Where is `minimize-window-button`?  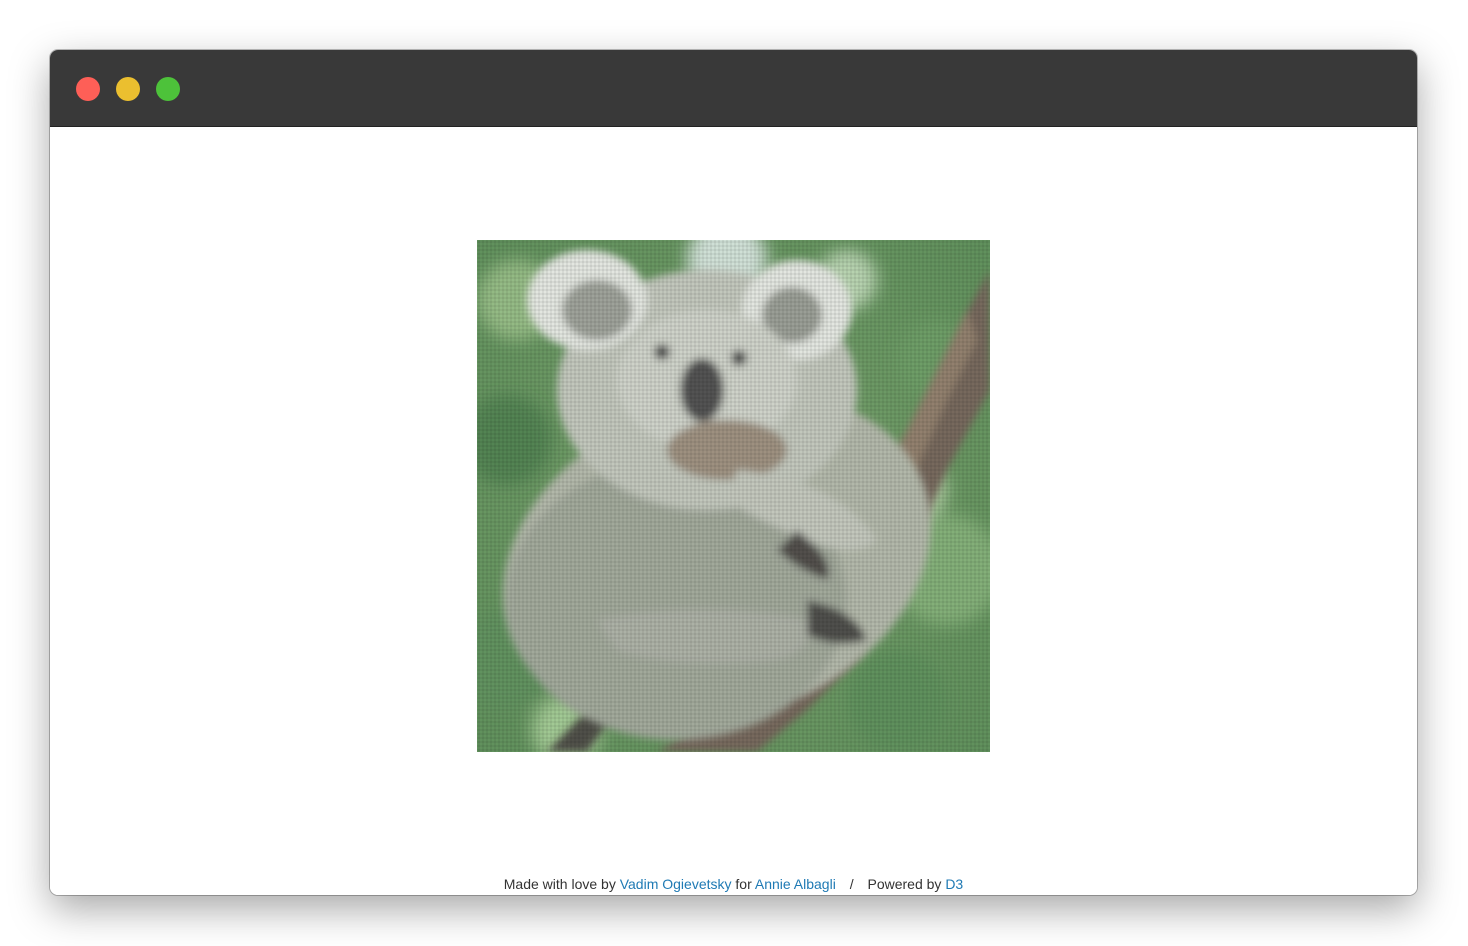
minimize-window-button is located at coordinates (128, 89).